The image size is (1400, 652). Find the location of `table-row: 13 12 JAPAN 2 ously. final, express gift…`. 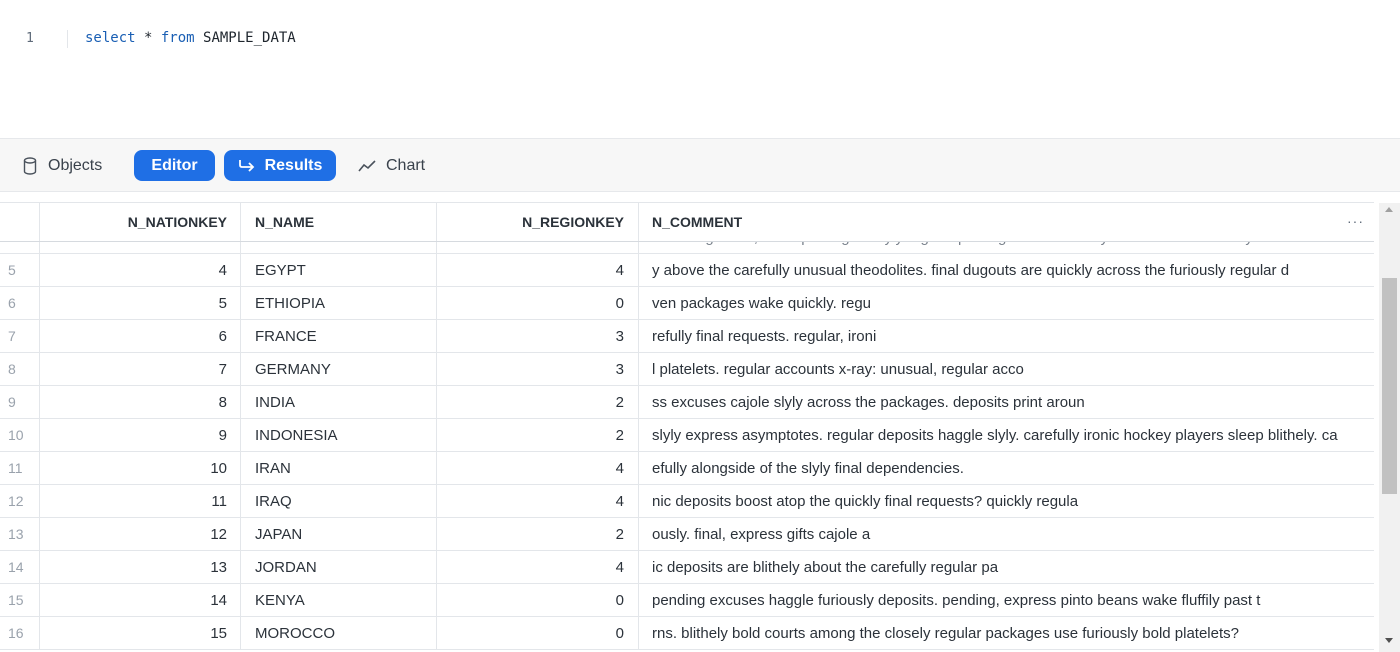

table-row: 13 12 JAPAN 2 ously. final, express gift… is located at coordinates (687, 534).